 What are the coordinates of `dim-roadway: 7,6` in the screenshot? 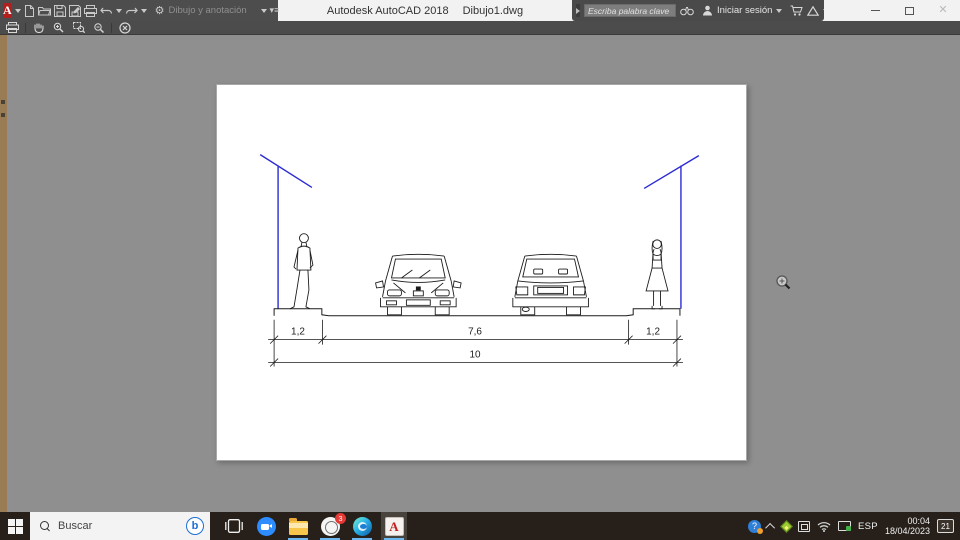 It's located at (475, 332).